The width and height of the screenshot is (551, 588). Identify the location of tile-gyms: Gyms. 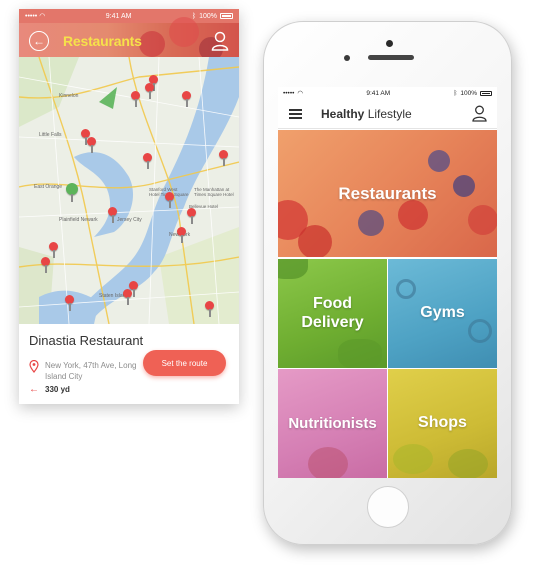
(442, 313).